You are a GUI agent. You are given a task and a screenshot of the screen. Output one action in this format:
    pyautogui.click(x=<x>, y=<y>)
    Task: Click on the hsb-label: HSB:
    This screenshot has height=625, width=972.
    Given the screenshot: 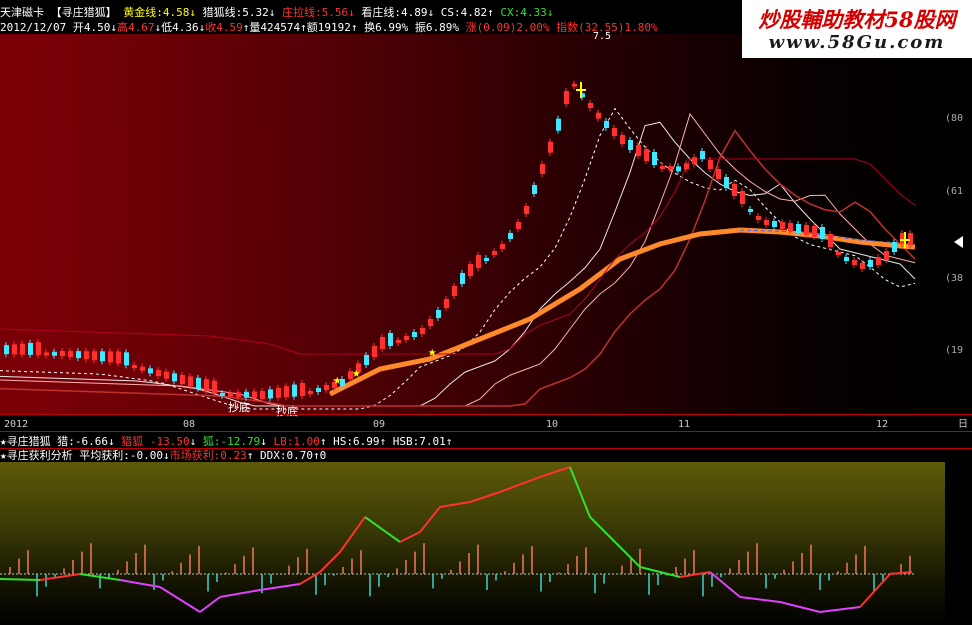 What is the action you would take?
    pyautogui.click(x=406, y=441)
    